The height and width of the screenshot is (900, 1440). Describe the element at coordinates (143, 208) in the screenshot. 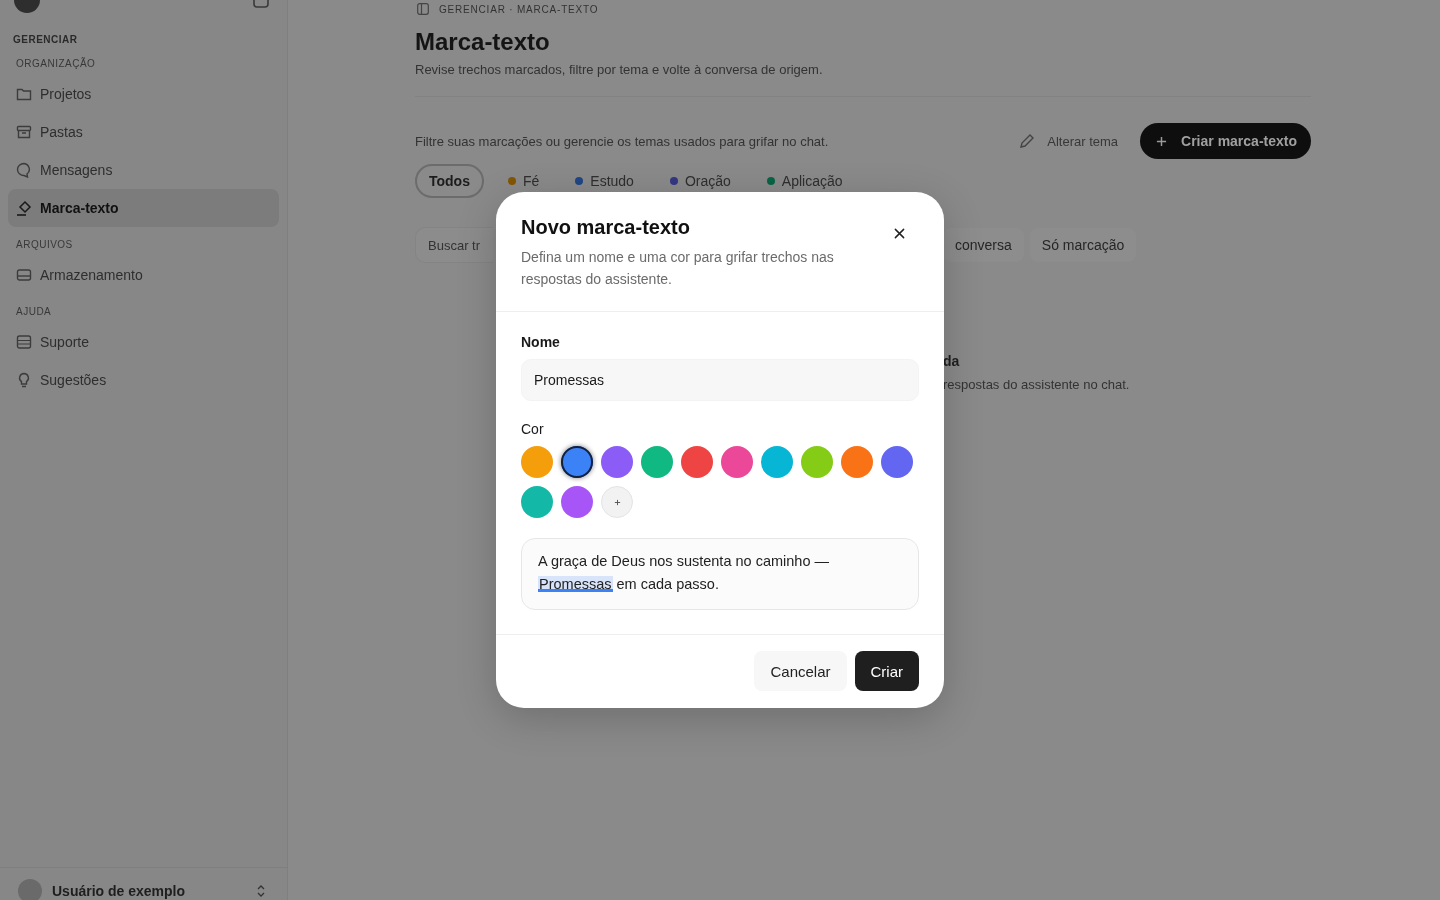

I see `sidebar-item: Marca-texto` at that location.